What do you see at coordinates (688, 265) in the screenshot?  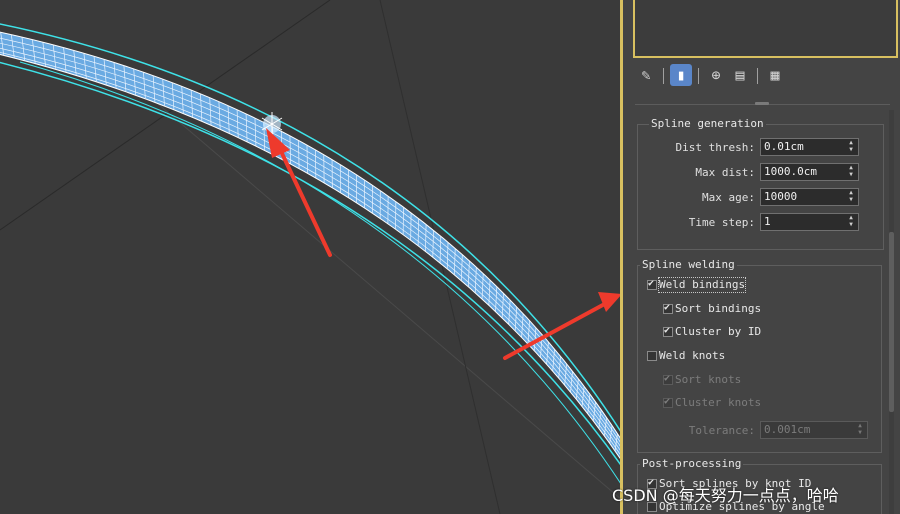 I see `spline-welding-title: Spline welding` at bounding box center [688, 265].